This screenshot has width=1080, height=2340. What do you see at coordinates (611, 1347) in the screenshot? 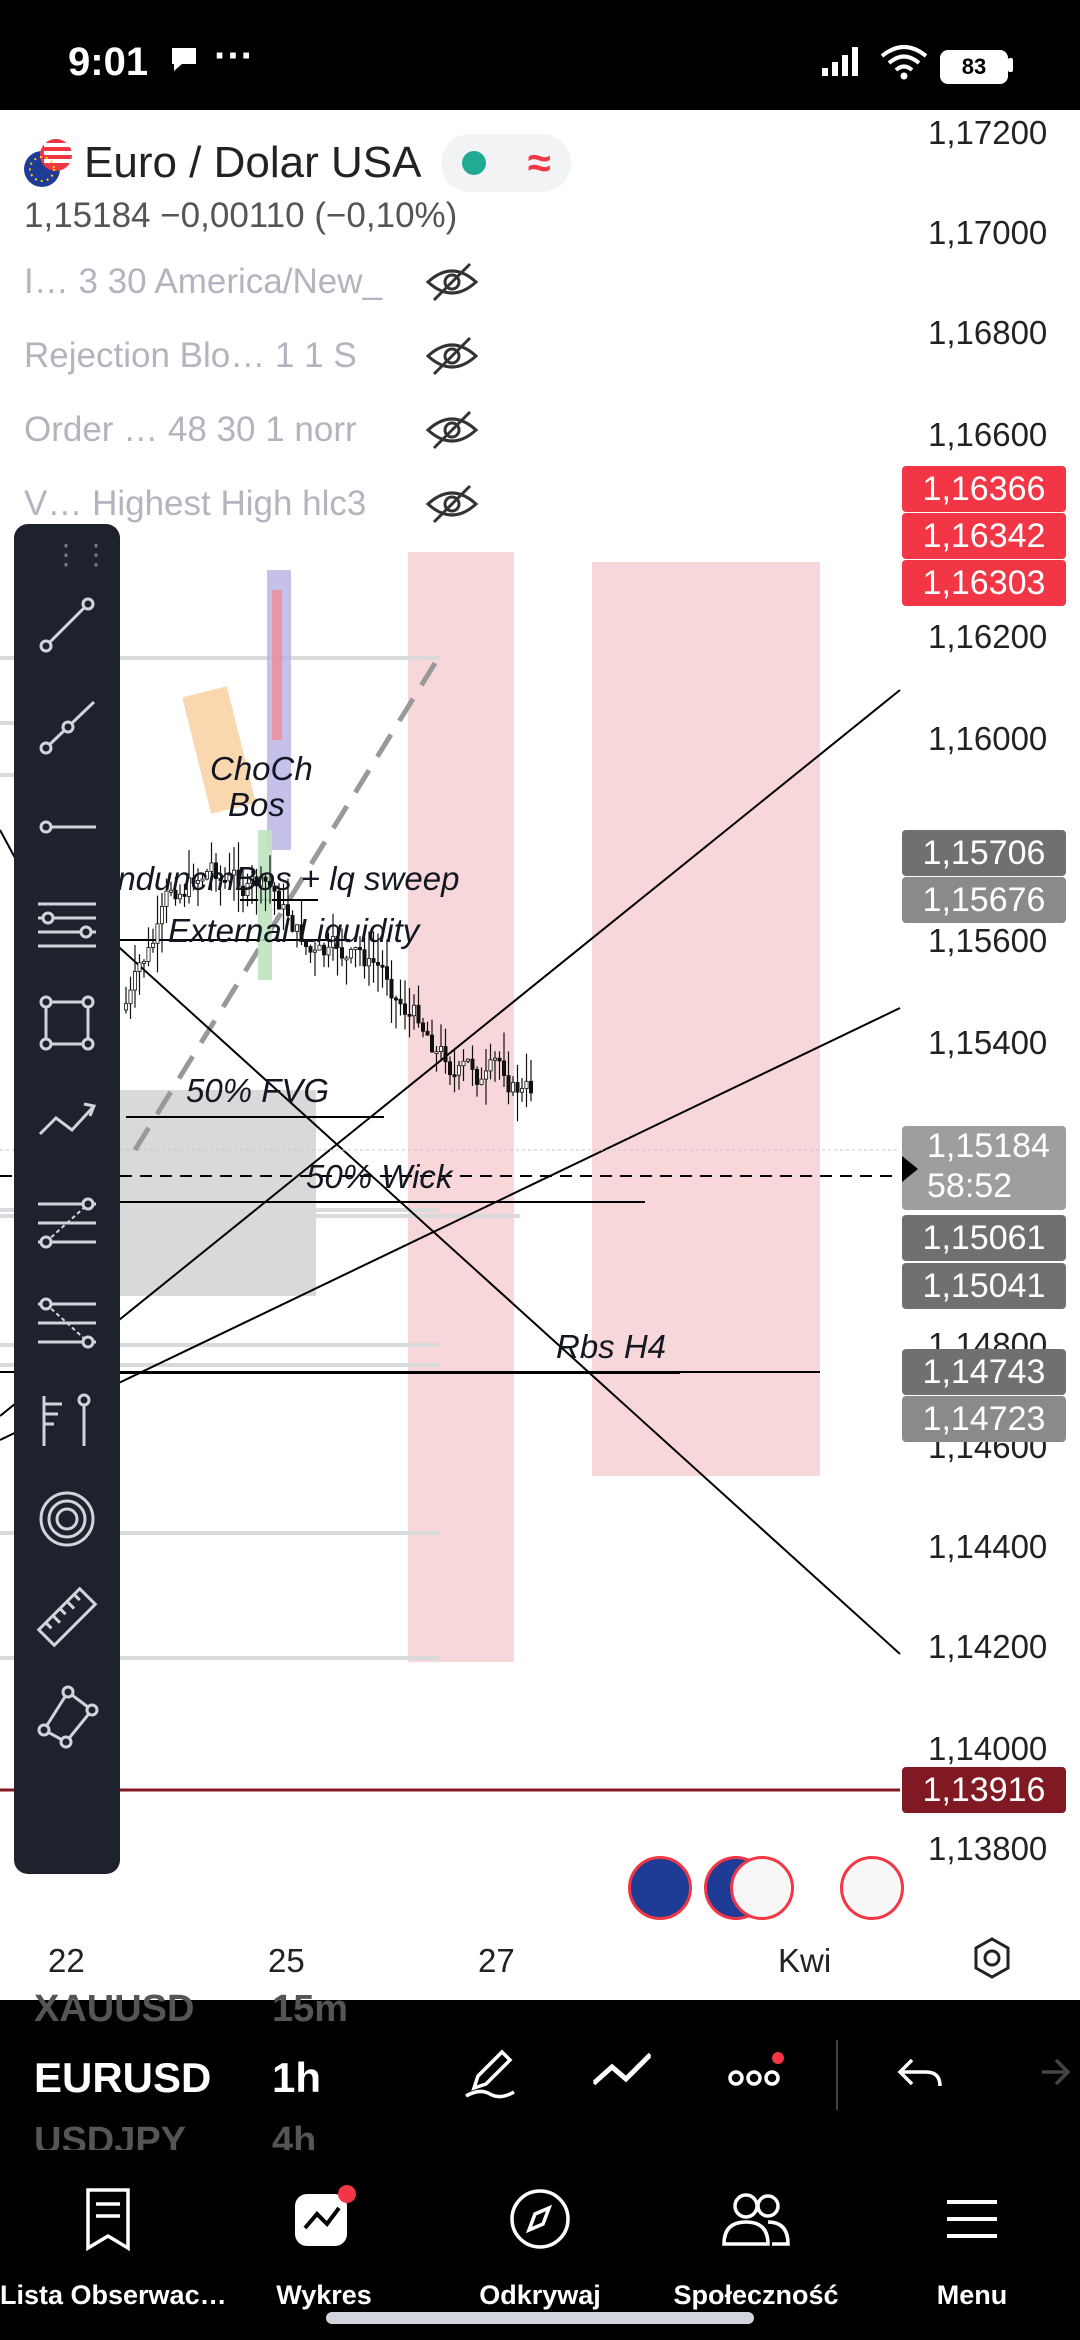
I see `annotation-rbs-h4: Rbs H4` at bounding box center [611, 1347].